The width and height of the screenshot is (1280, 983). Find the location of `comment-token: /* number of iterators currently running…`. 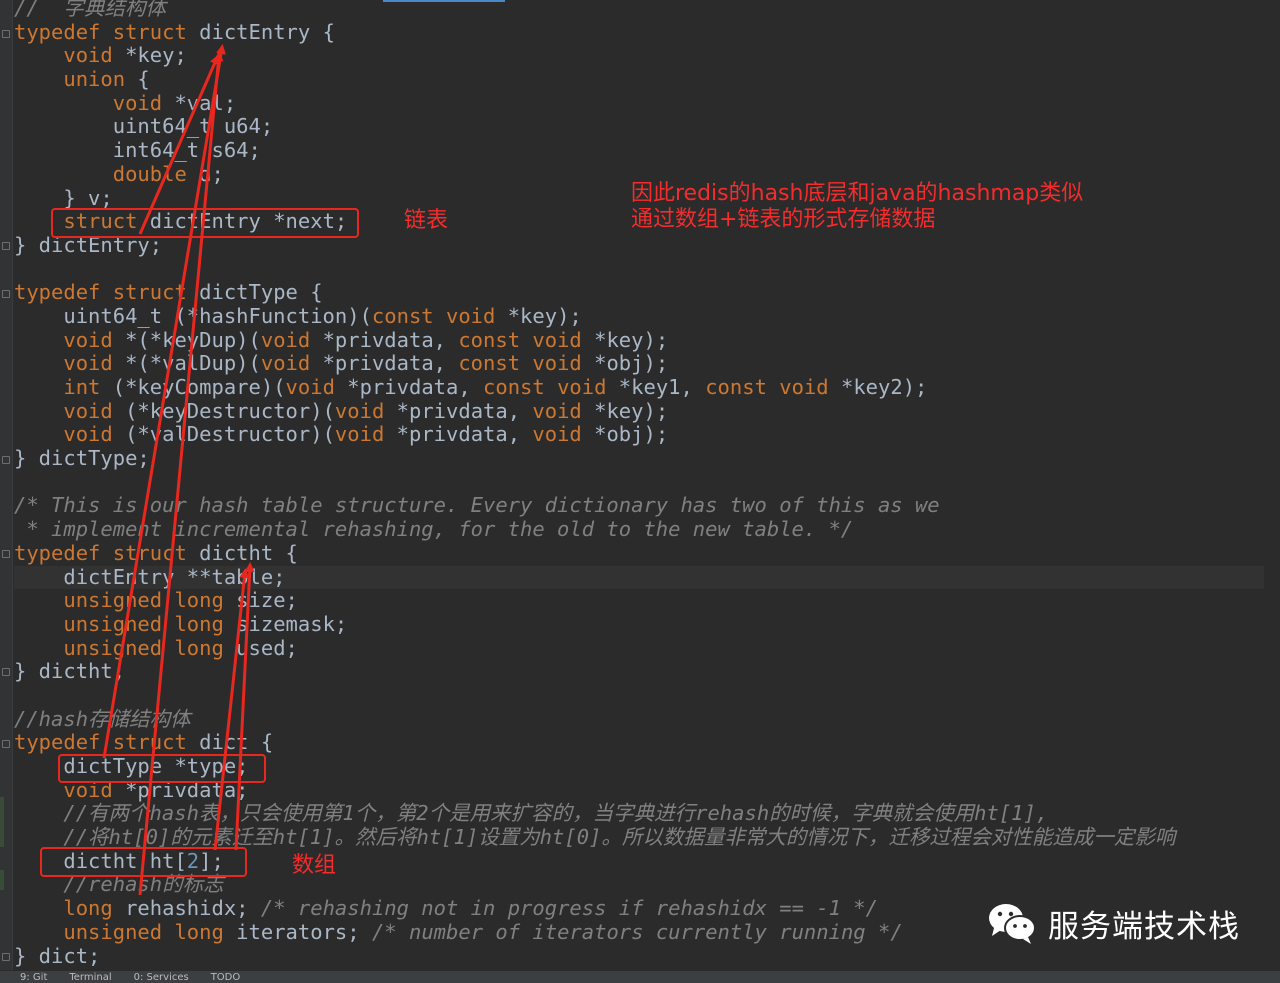

comment-token: /* number of iterators currently running… is located at coordinates (637, 931).